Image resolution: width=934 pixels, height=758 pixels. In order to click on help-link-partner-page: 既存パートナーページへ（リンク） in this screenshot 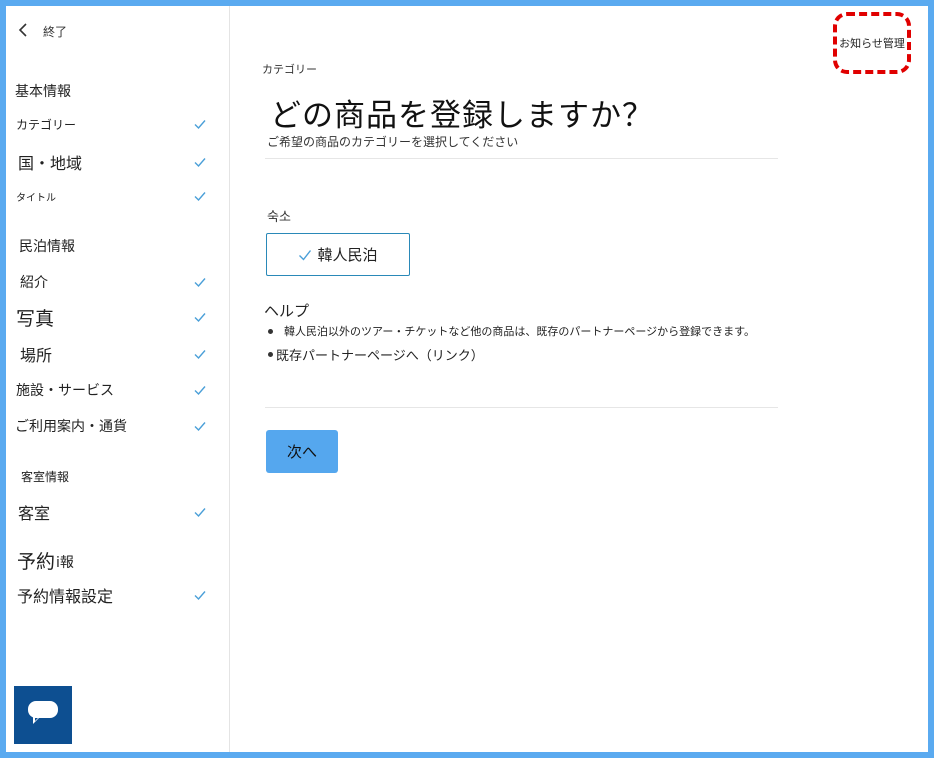, I will do `click(376, 354)`.